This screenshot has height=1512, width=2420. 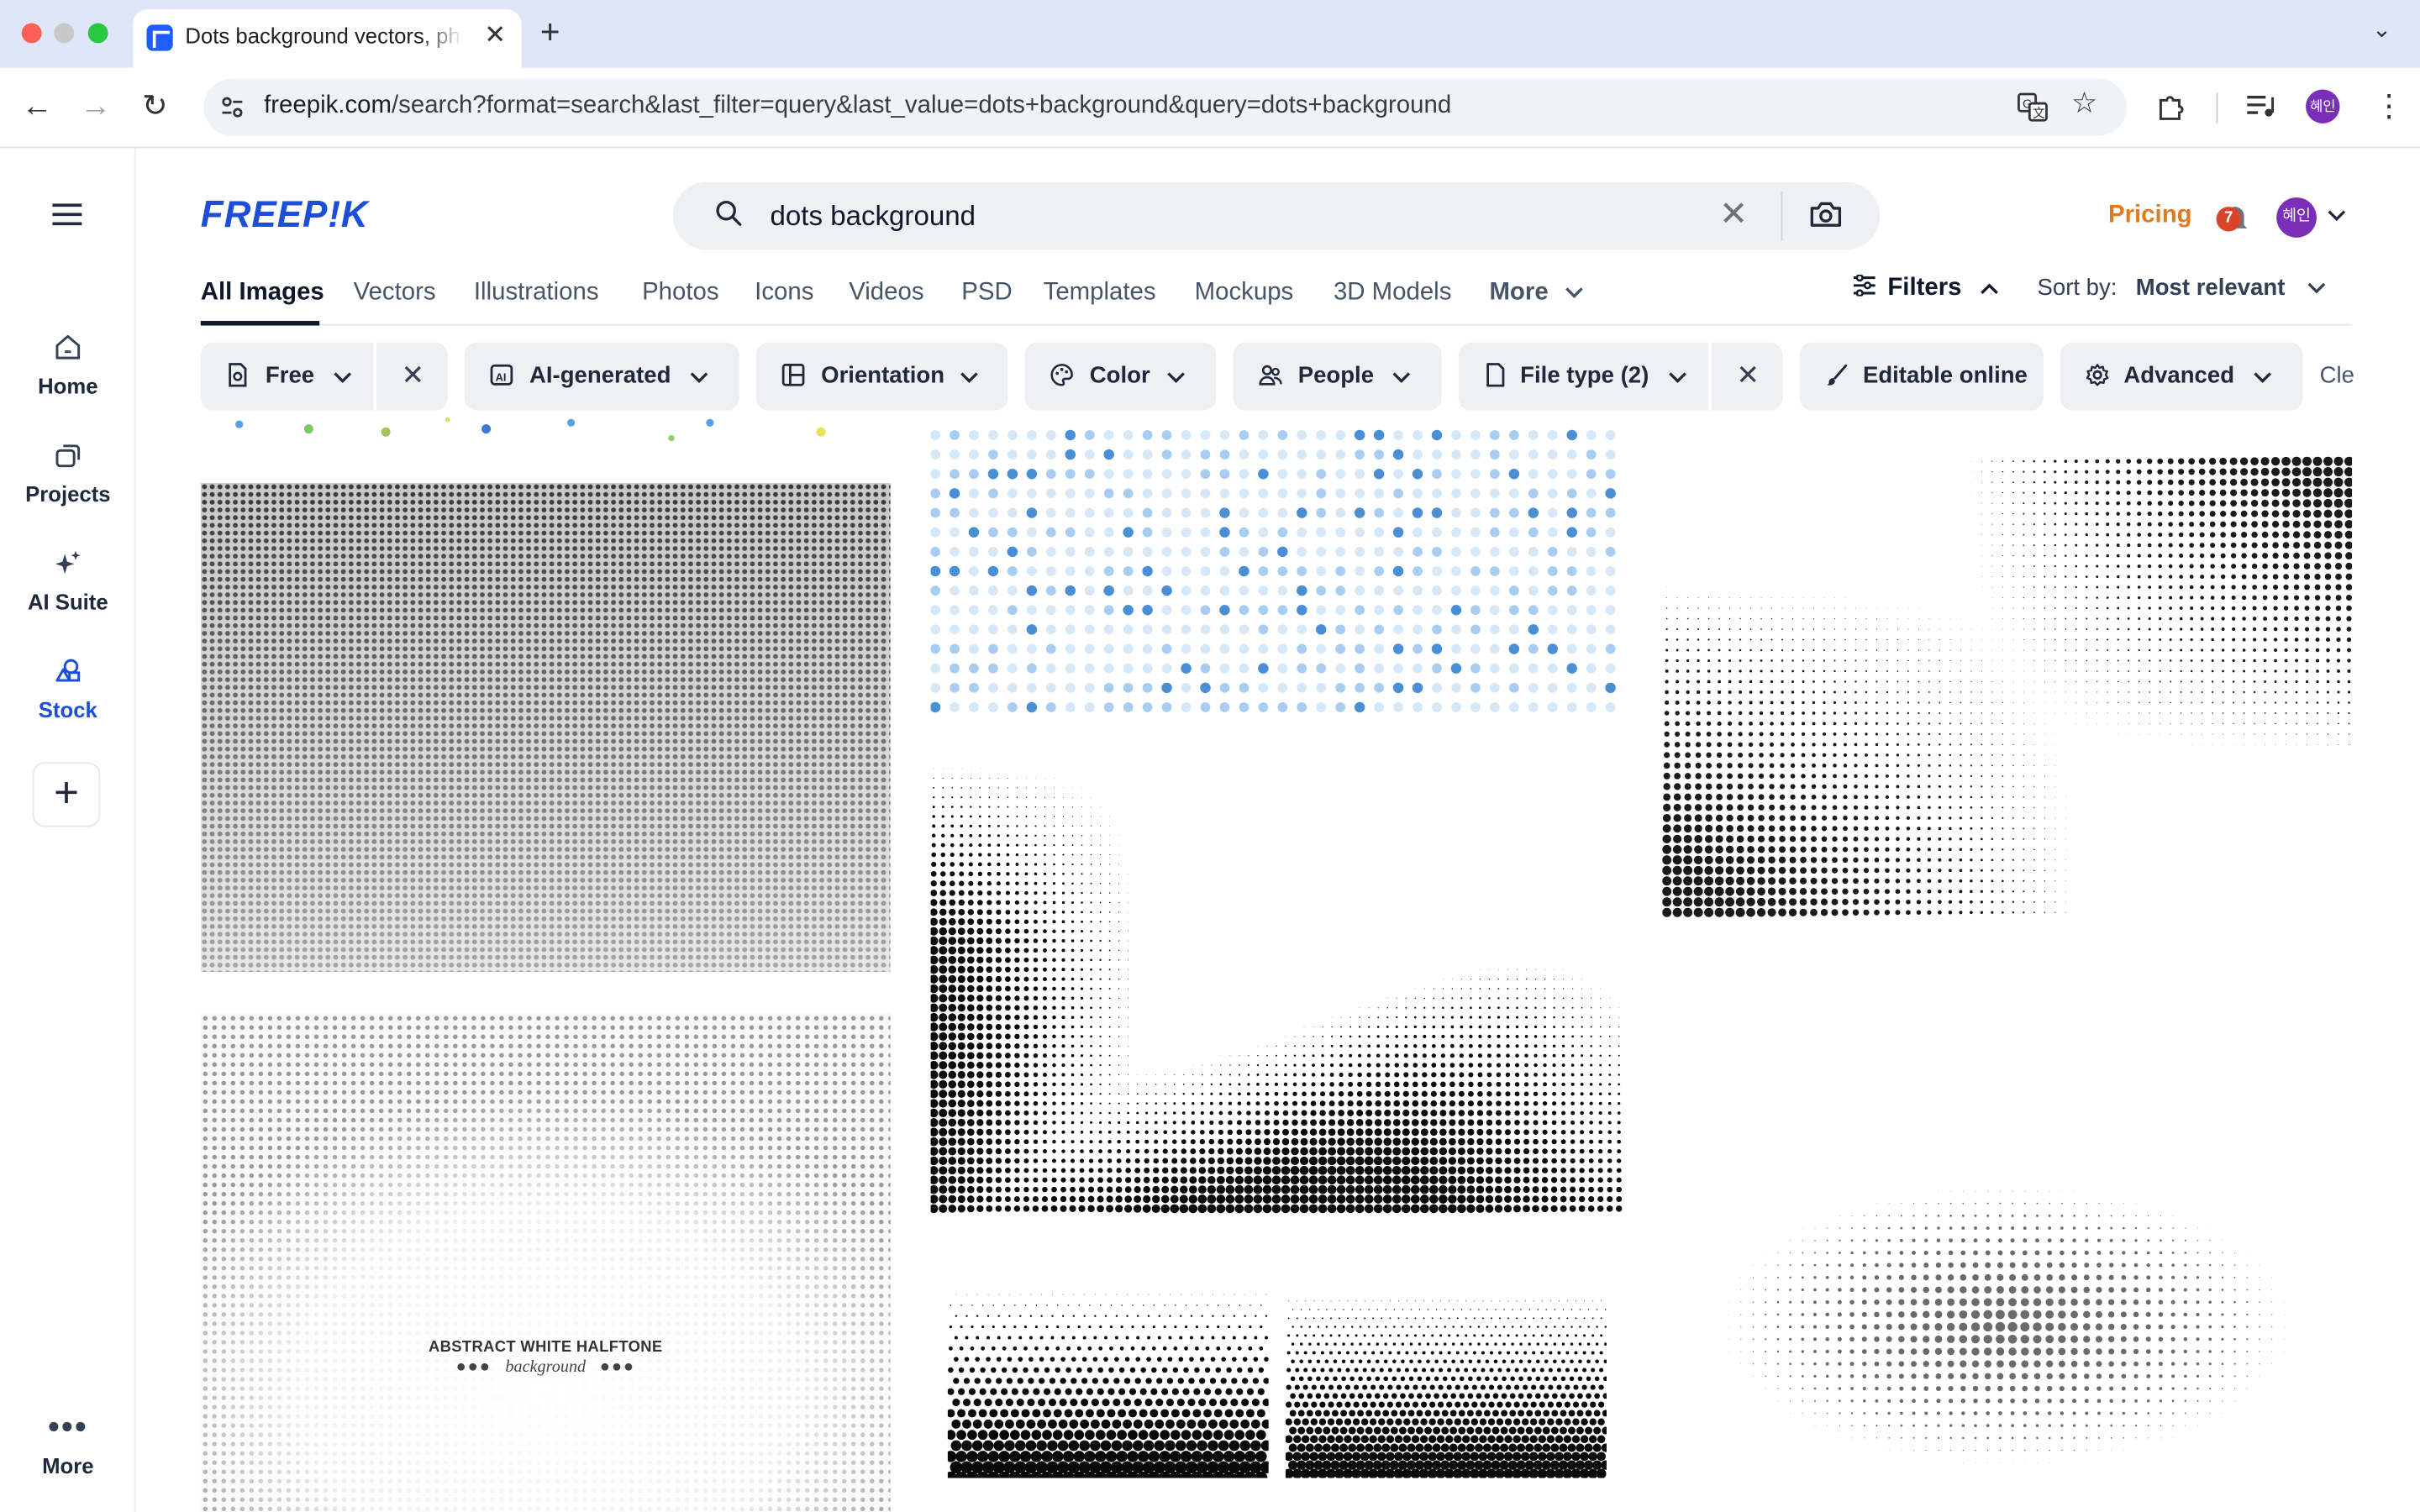 I want to click on filter-chip-file-type: File type (2) ✕, so click(x=1620, y=376).